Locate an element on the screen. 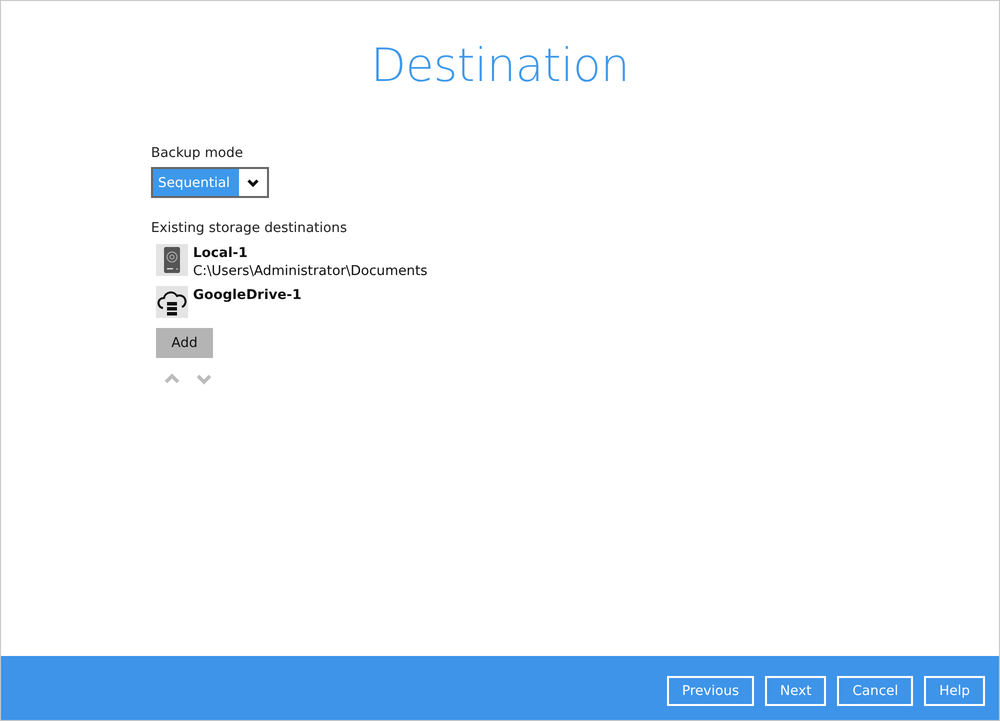  destination-path: C:\Users\Administrator\Documents is located at coordinates (310, 271).